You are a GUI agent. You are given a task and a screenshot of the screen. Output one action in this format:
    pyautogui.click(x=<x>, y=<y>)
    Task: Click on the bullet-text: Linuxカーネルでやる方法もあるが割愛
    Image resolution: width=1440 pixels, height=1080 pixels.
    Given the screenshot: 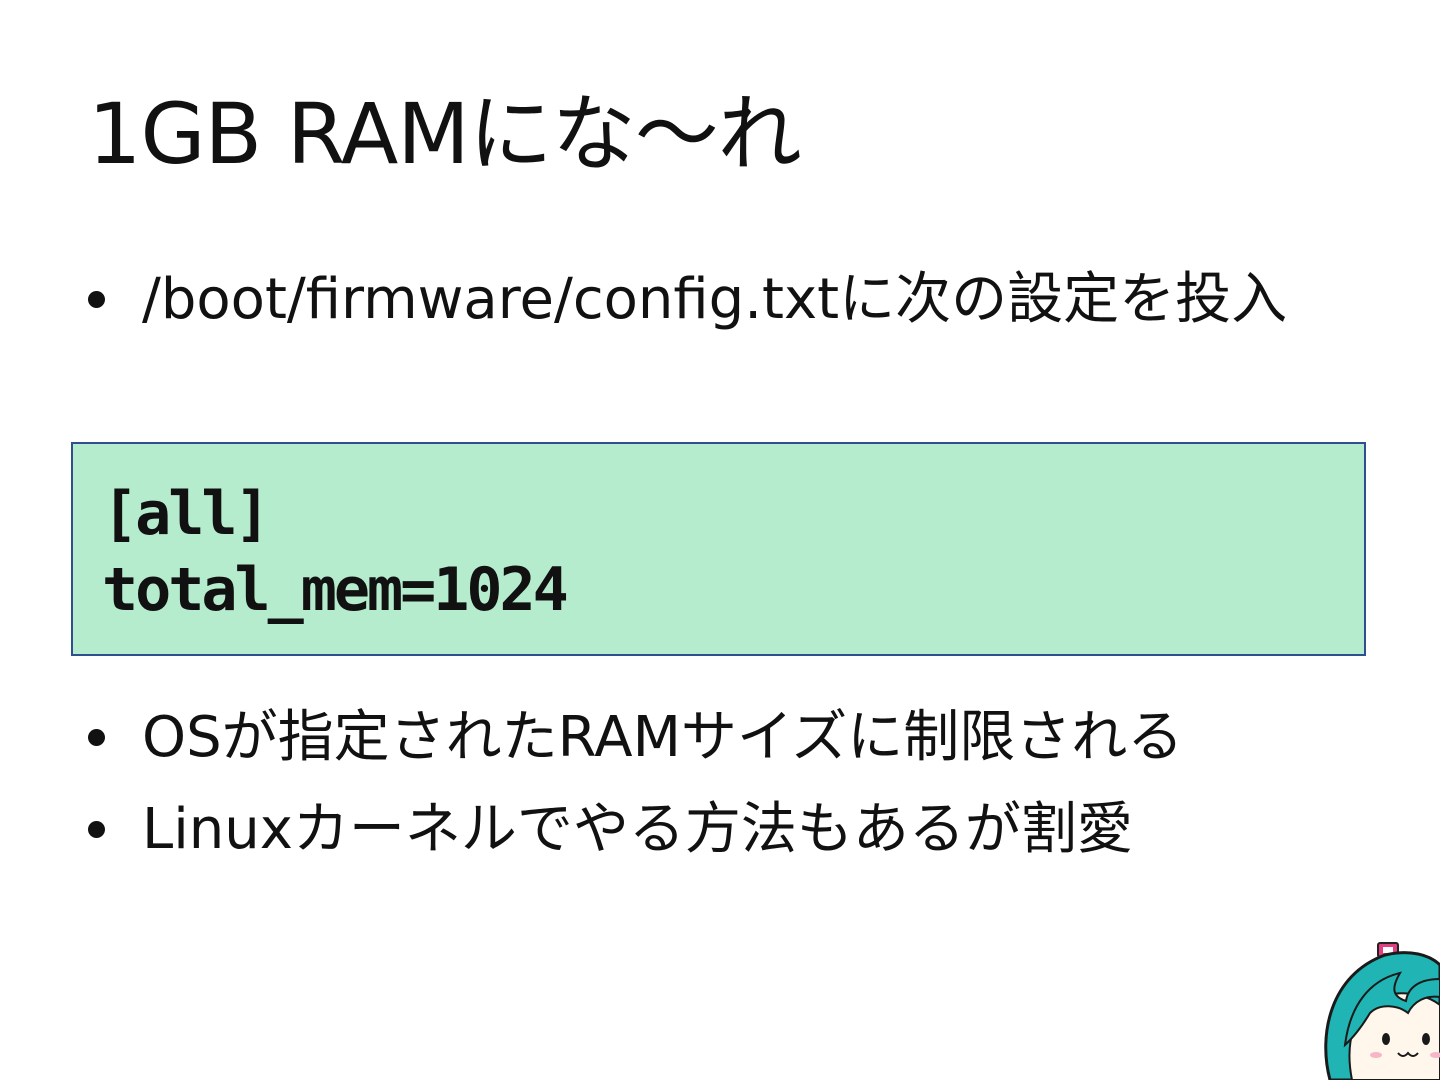 What is the action you would take?
    pyautogui.click(x=637, y=829)
    